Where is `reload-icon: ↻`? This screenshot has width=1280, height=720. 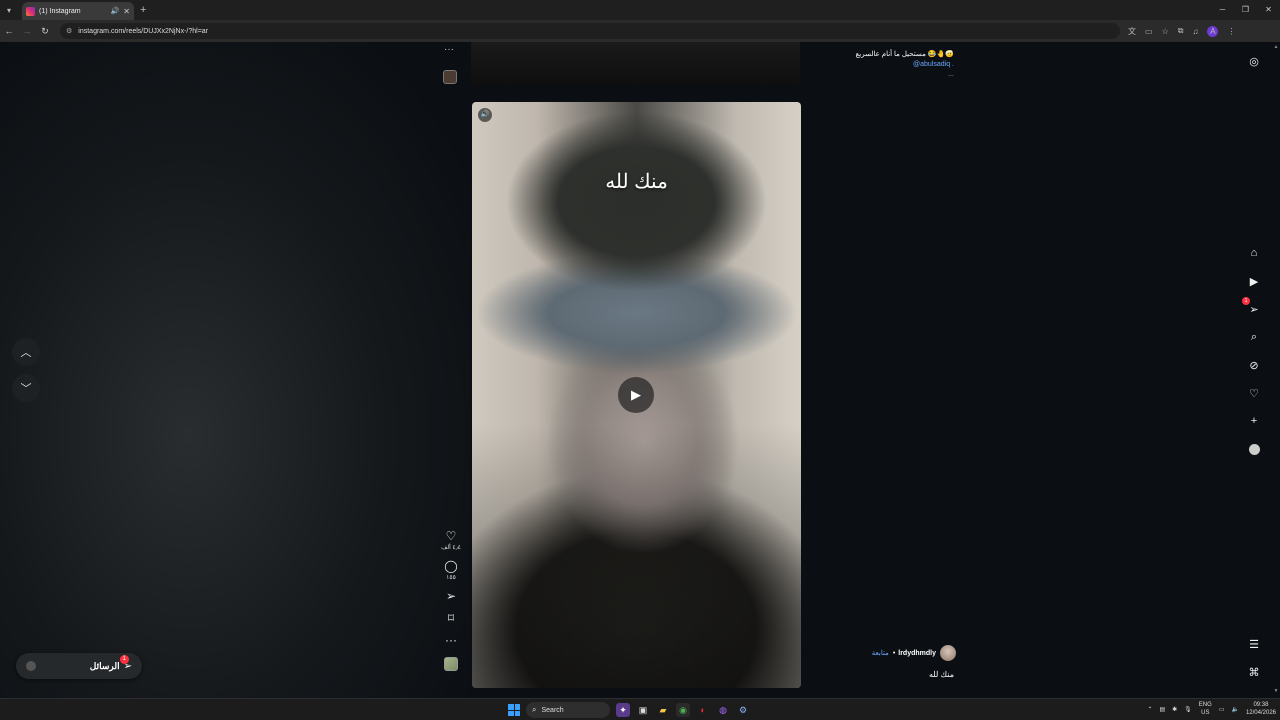 reload-icon: ↻ is located at coordinates (45, 31).